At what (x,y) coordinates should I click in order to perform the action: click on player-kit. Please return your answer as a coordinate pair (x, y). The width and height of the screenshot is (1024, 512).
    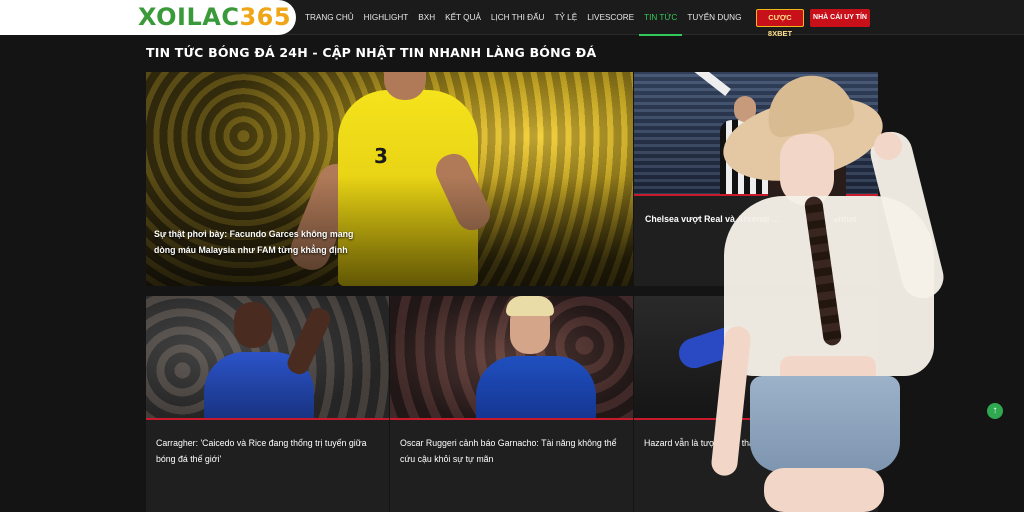
    Looking at the image, I should click on (713, 347).